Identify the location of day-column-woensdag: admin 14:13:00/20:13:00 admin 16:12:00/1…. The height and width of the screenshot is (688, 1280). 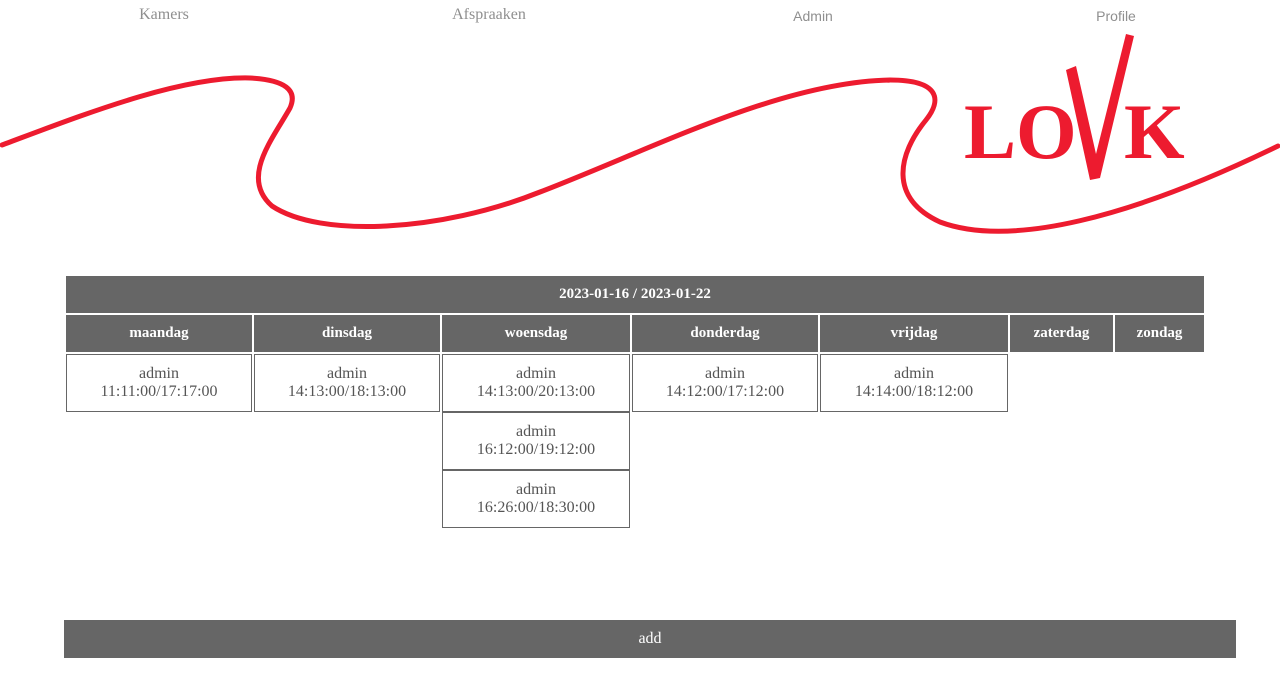
(536, 441).